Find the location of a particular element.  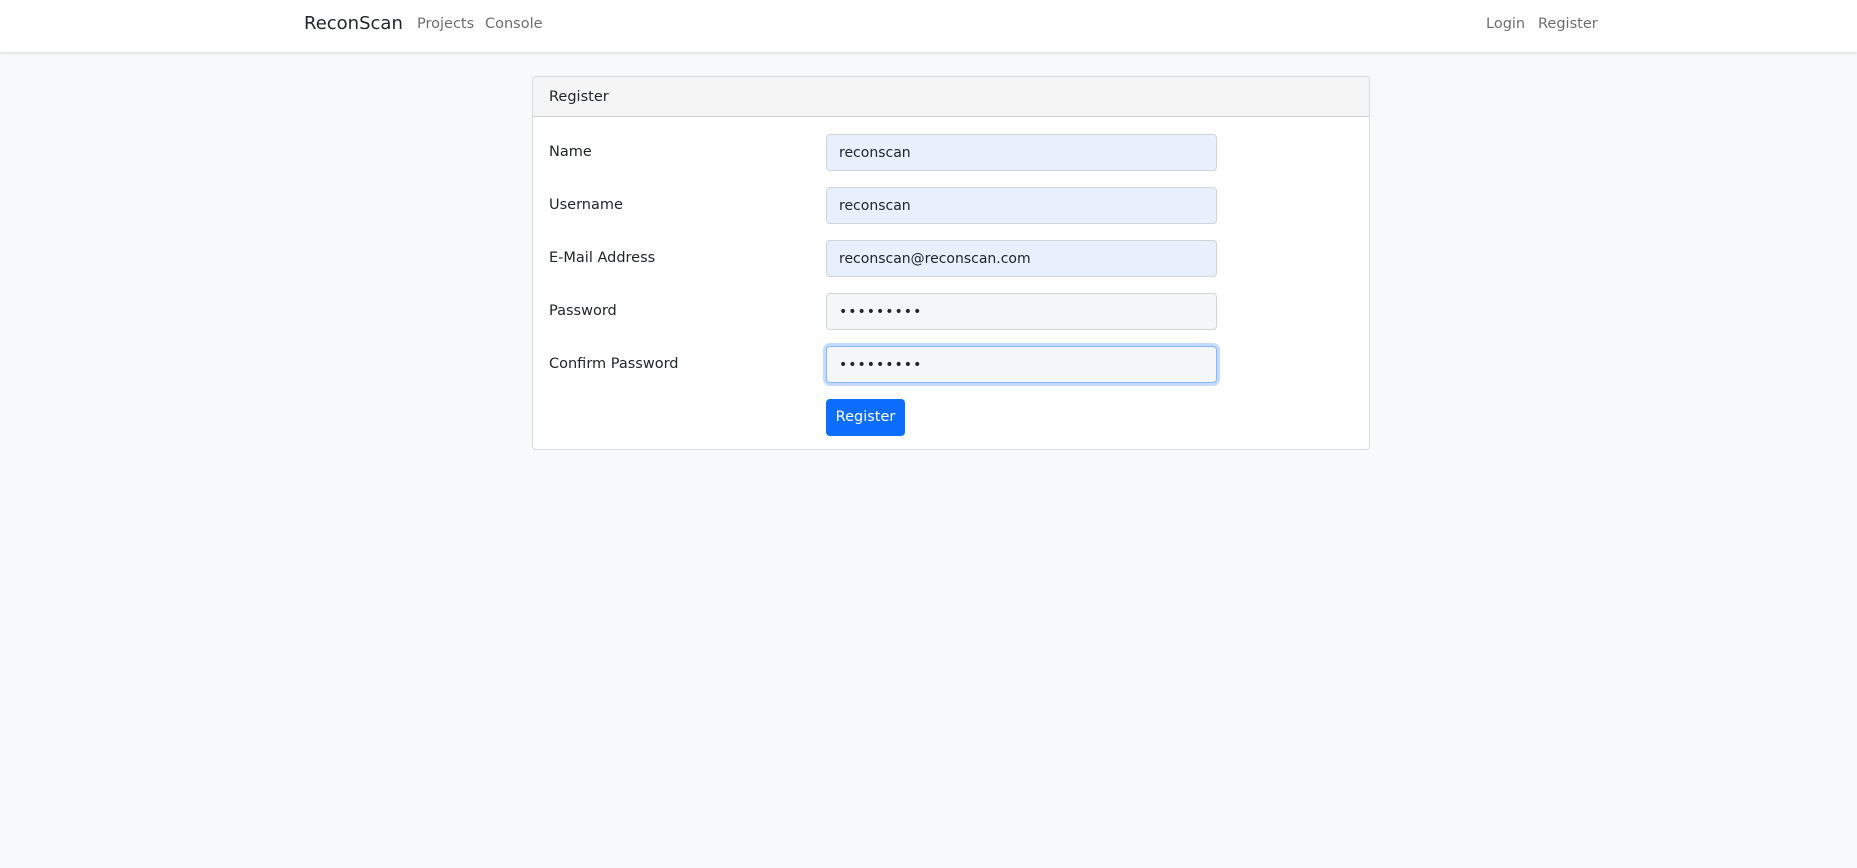

email-input is located at coordinates (1021, 258).